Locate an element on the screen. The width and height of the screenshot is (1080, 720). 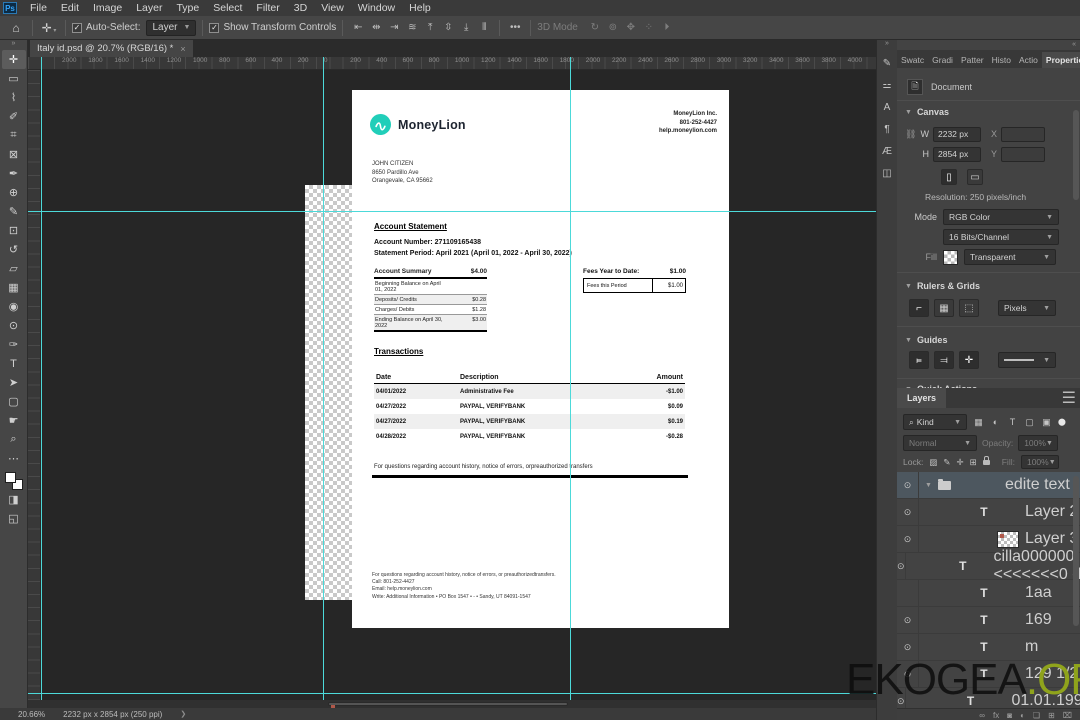
portrait-orientation-icon: ▯ is located at coordinates (949, 177).